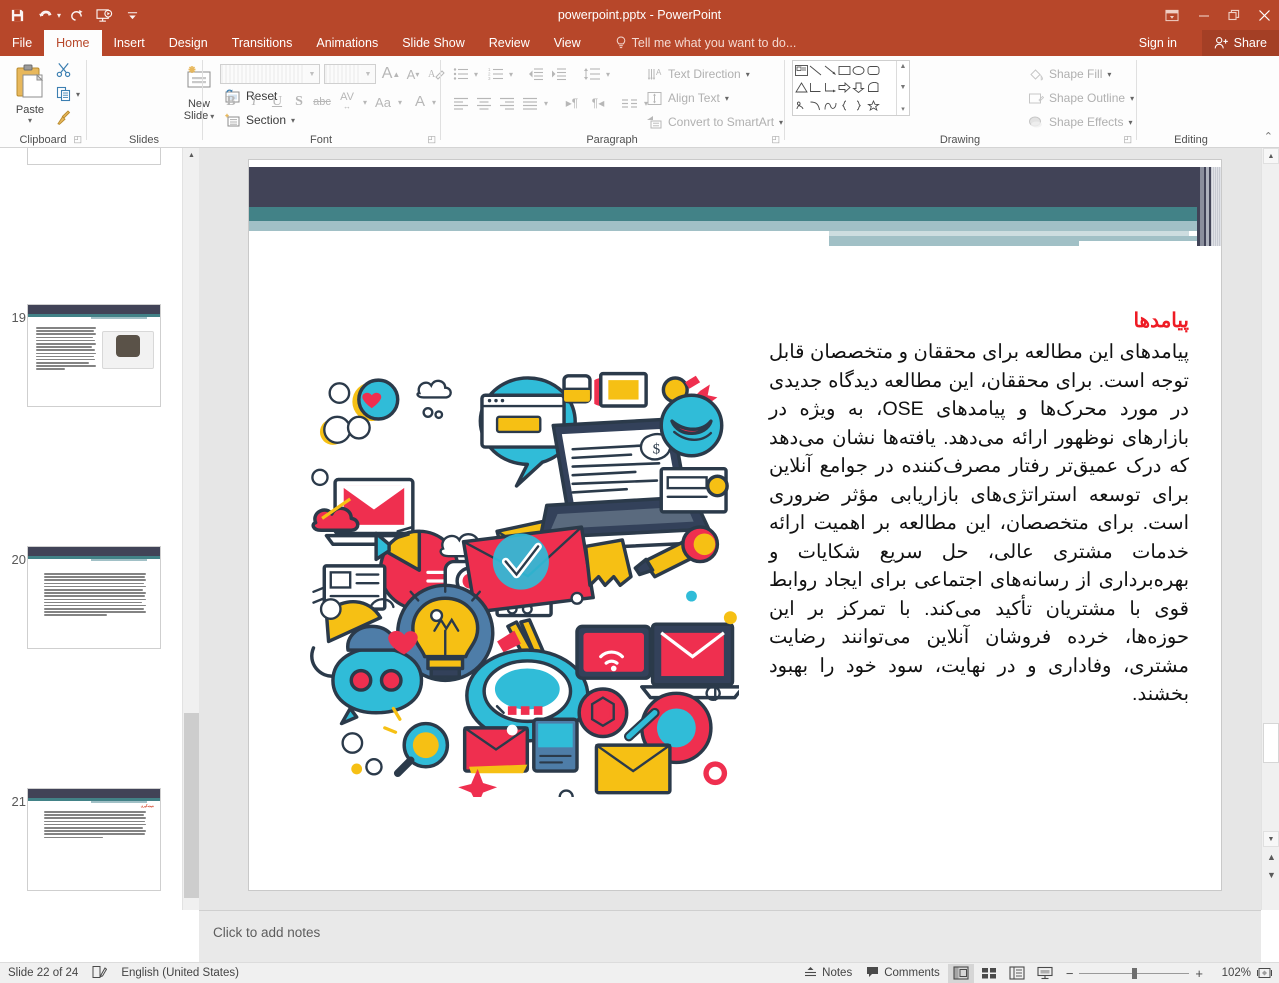 The image size is (1279, 983). Describe the element at coordinates (1264, 973) in the screenshot. I see `fit-slide-to-window-icon` at that location.